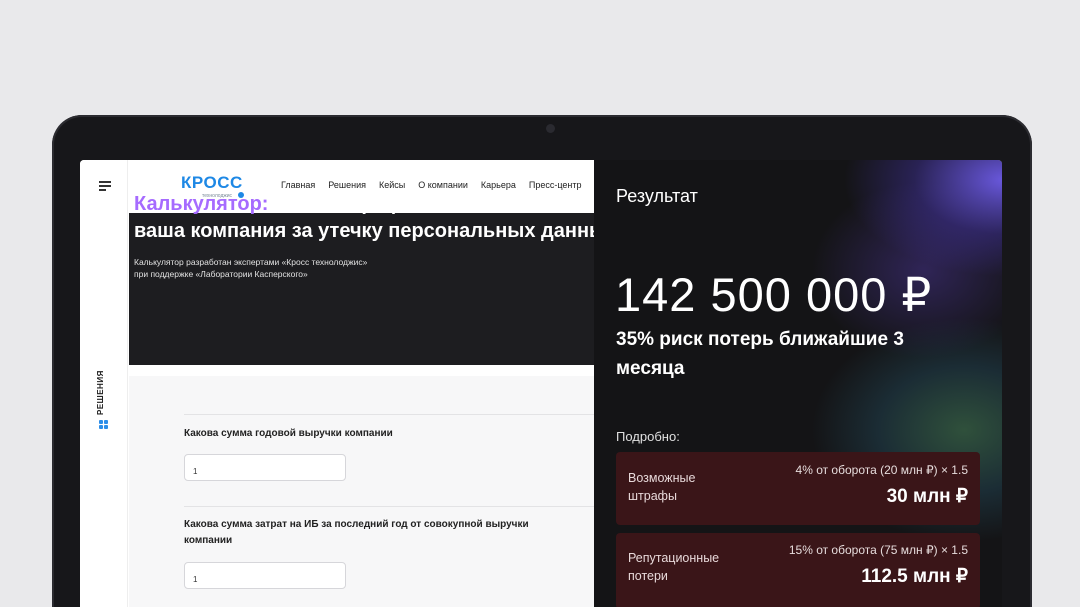 The width and height of the screenshot is (1080, 607). I want to click on left-rail: РЕШЕНИЯ, so click(104, 383).